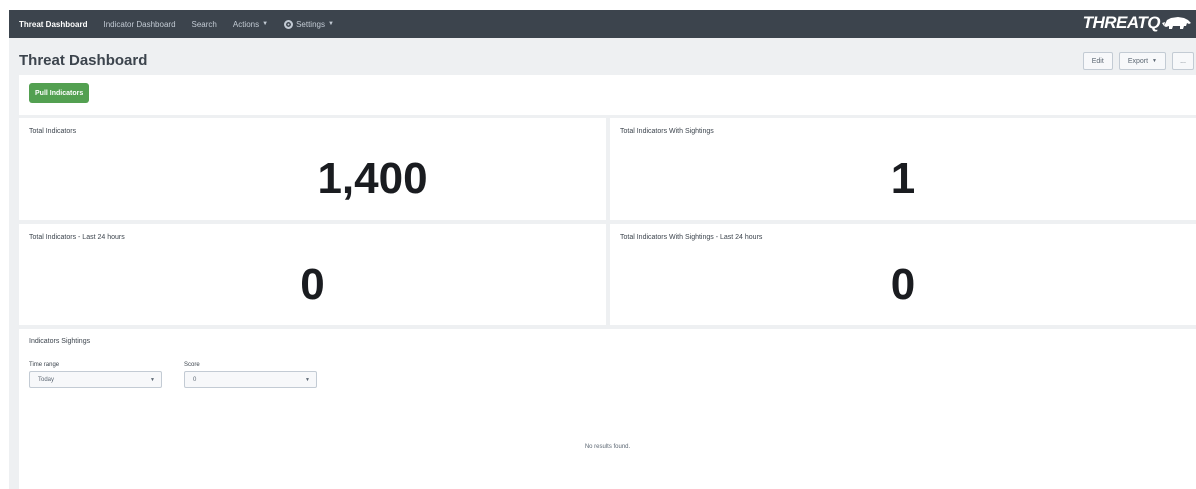 The height and width of the screenshot is (489, 1196). Describe the element at coordinates (607, 95) in the screenshot. I see `toolbar-row: Pull Indicators` at that location.